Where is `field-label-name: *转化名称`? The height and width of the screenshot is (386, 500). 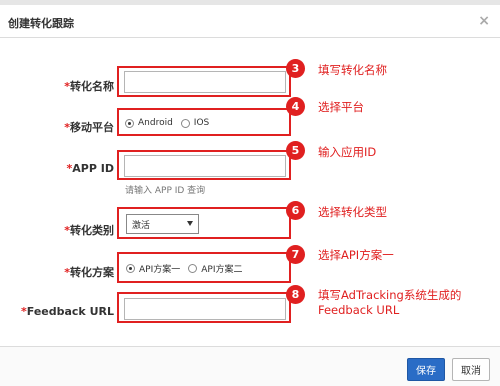 field-label-name: *转化名称 is located at coordinates (89, 86).